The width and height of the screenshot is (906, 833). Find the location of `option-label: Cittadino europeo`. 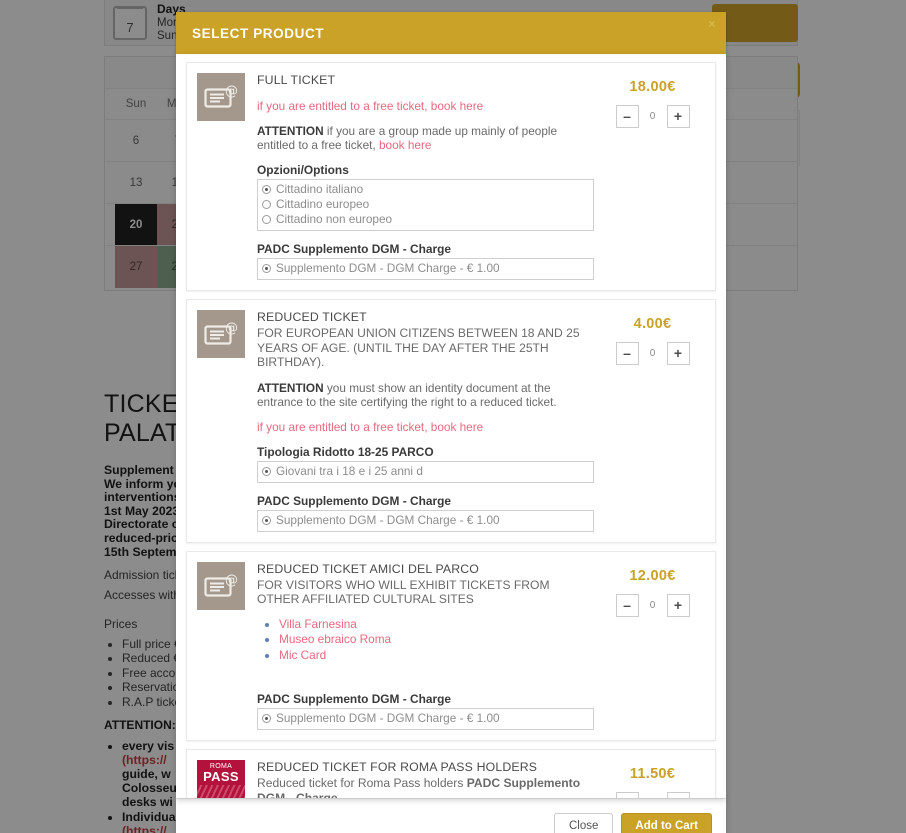

option-label: Cittadino europeo is located at coordinates (323, 204).